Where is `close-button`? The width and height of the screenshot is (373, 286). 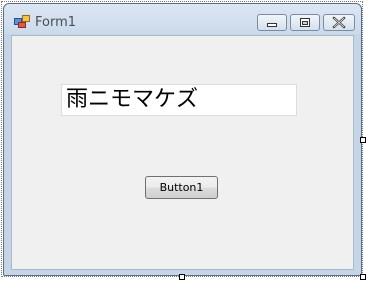
close-button is located at coordinates (339, 22).